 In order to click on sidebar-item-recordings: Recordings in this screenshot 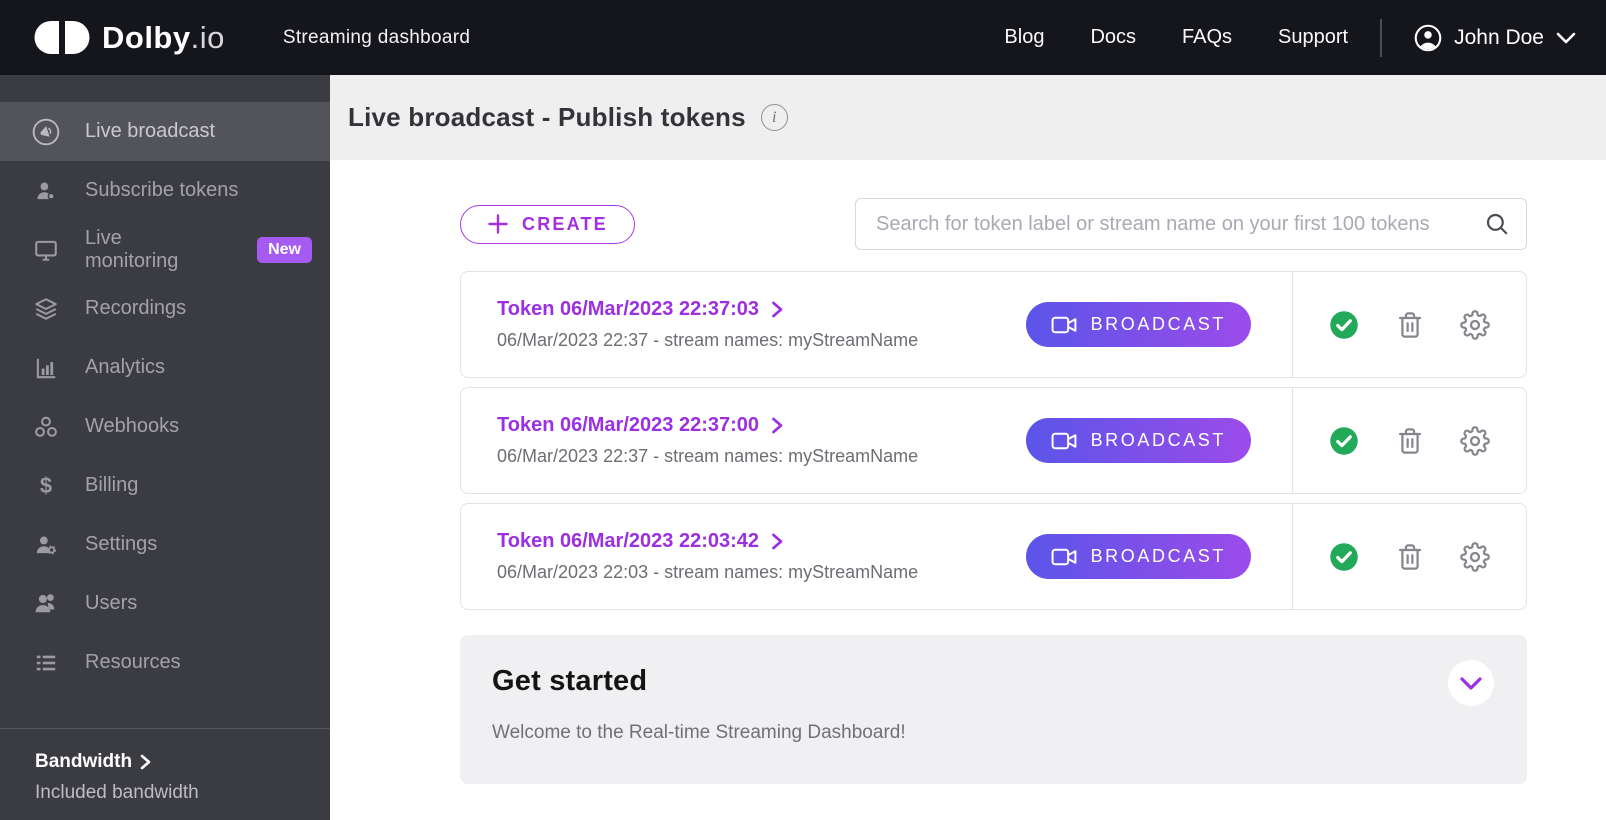, I will do `click(165, 308)`.